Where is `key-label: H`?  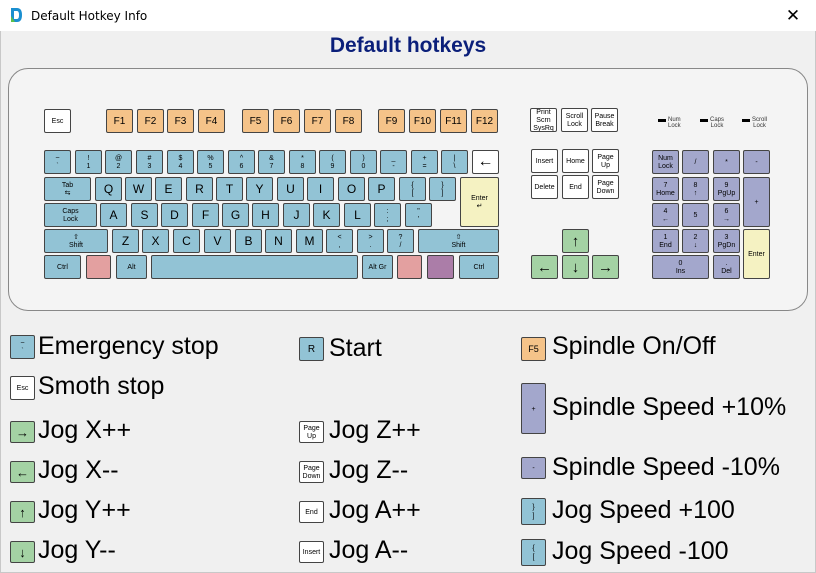
key-label: H is located at coordinates (265, 215).